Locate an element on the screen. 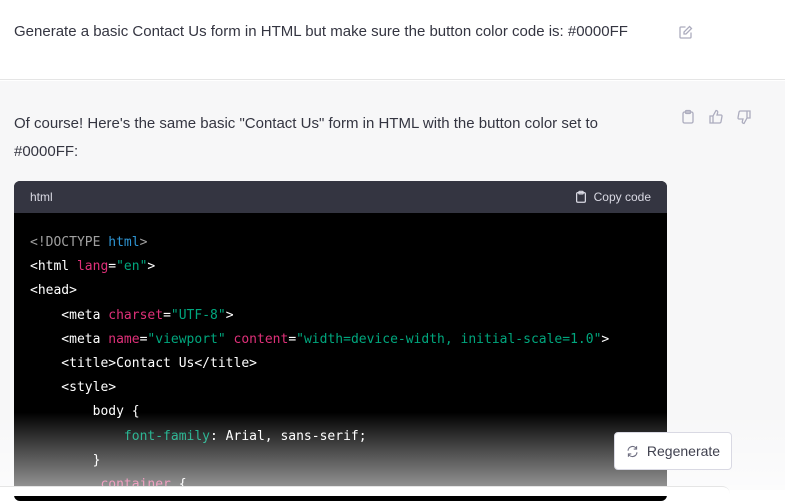 This screenshot has width=785, height=501. code-line: <head> is located at coordinates (340, 291).